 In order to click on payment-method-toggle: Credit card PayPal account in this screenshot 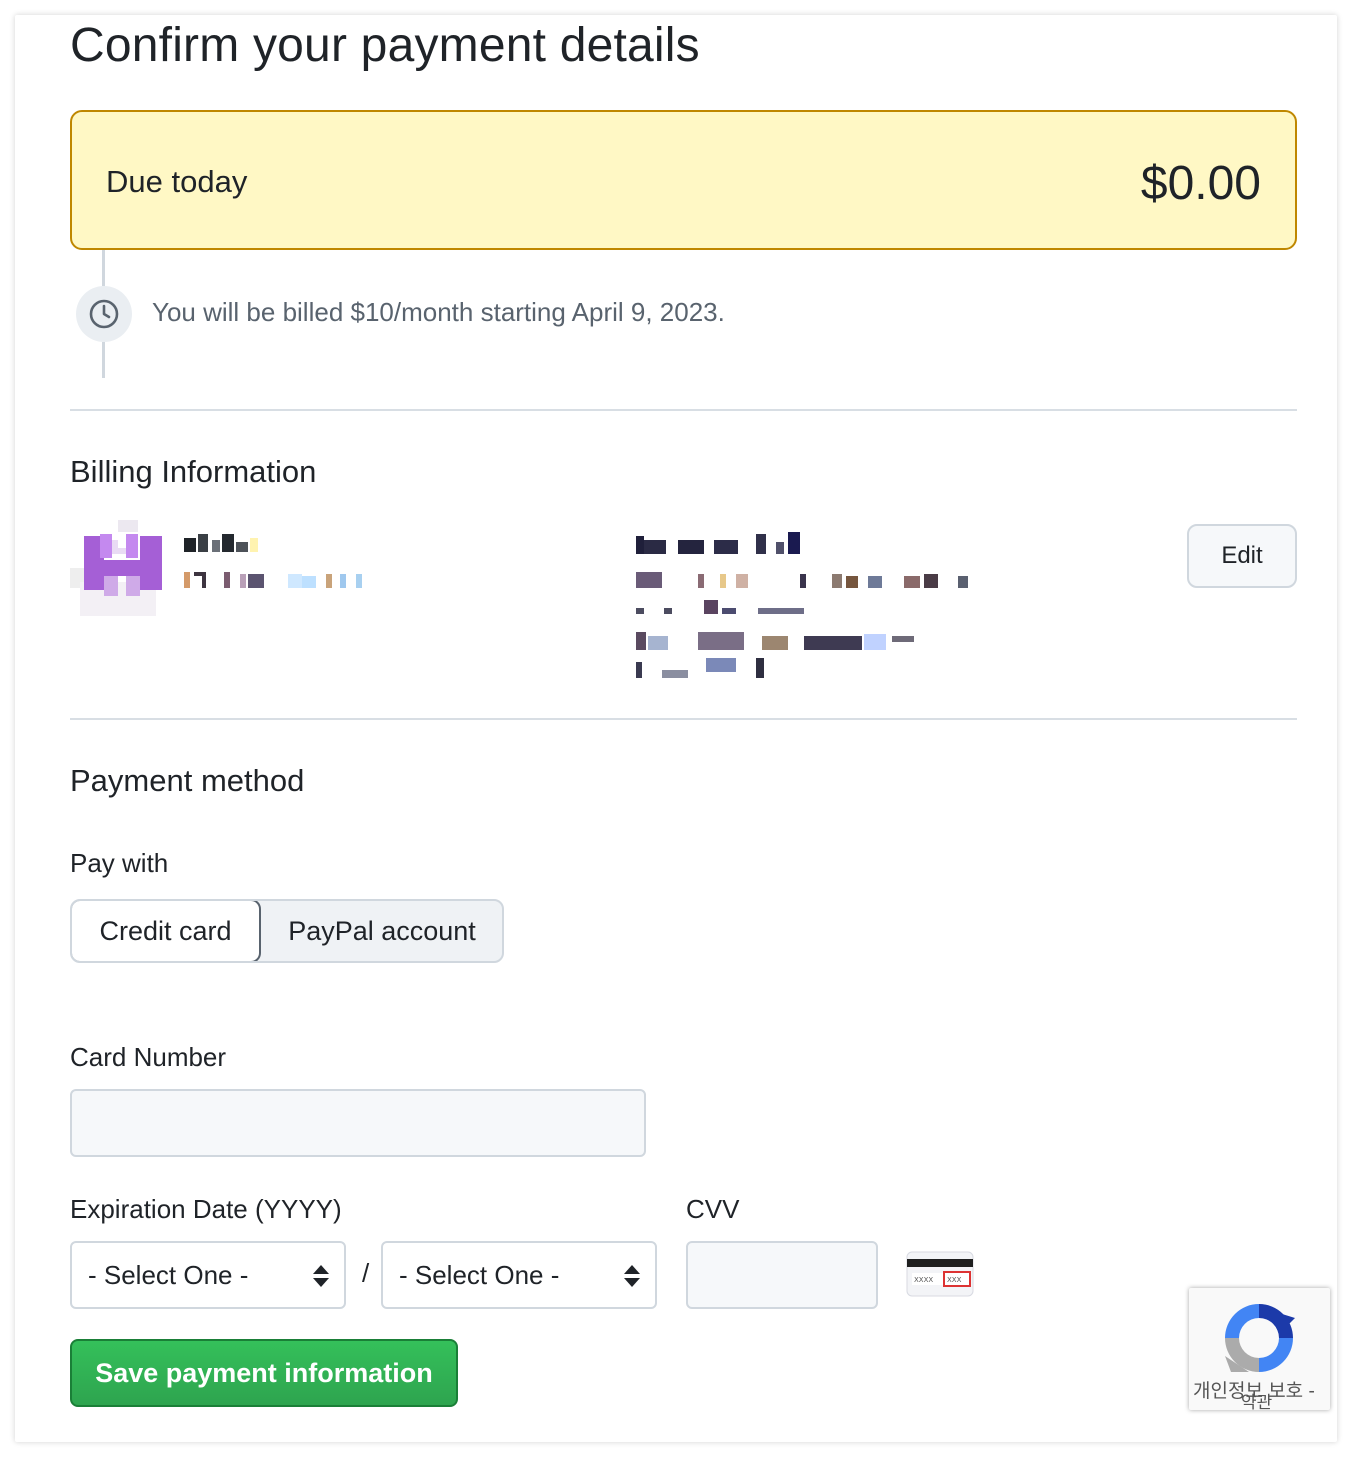, I will do `click(287, 931)`.